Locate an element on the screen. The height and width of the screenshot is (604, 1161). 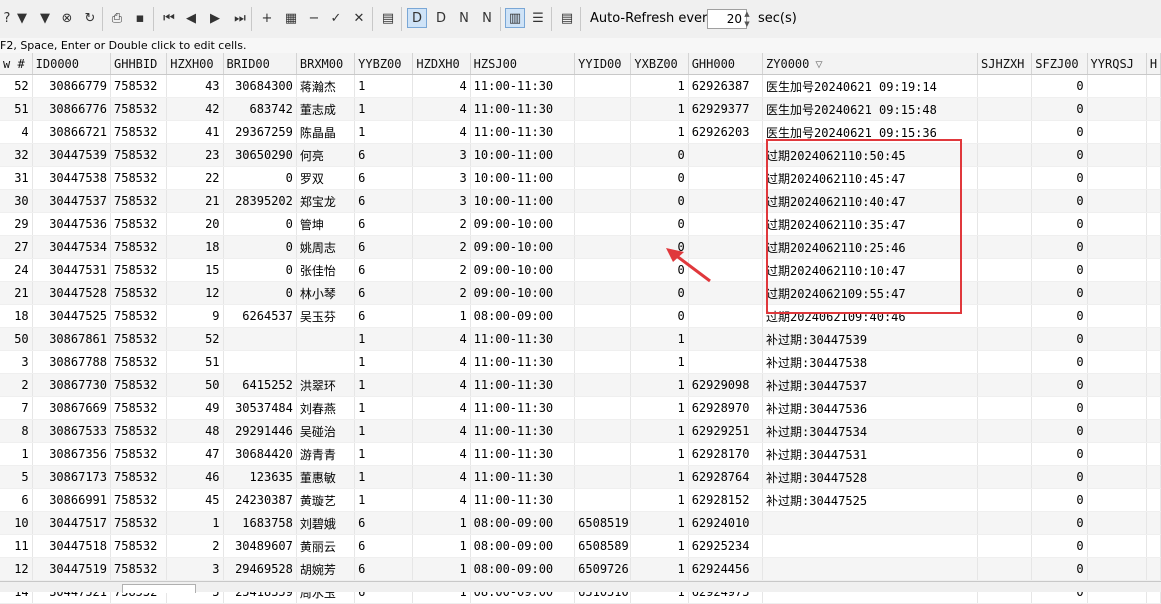
column-header: ZY0000 ▽ is located at coordinates (870, 64).